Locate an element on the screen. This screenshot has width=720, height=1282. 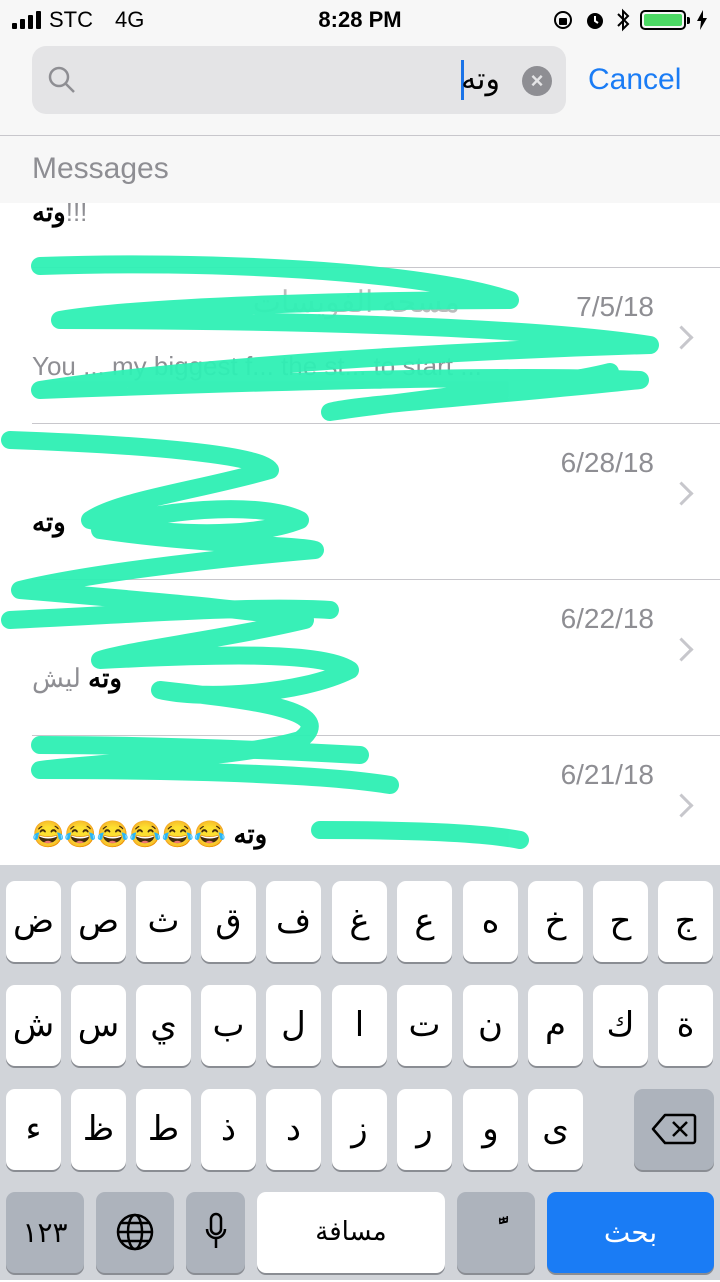
partial-result-row: وته!!! is located at coordinates (59, 215).